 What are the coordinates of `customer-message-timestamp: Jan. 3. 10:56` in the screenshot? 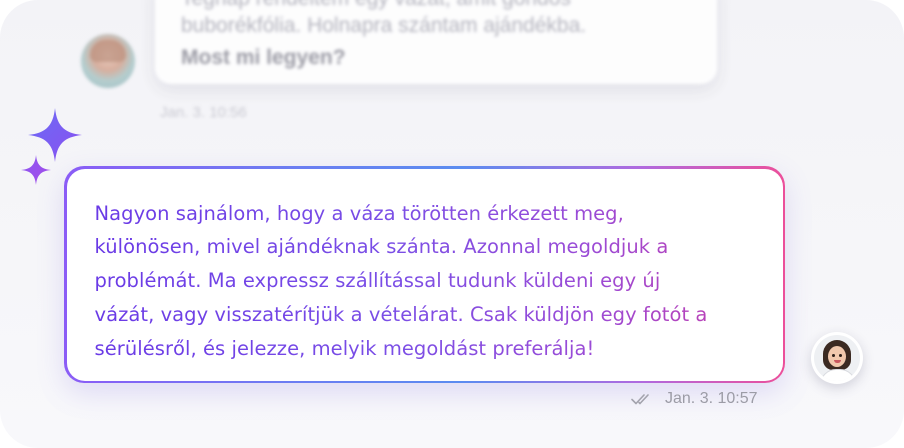 It's located at (203, 112).